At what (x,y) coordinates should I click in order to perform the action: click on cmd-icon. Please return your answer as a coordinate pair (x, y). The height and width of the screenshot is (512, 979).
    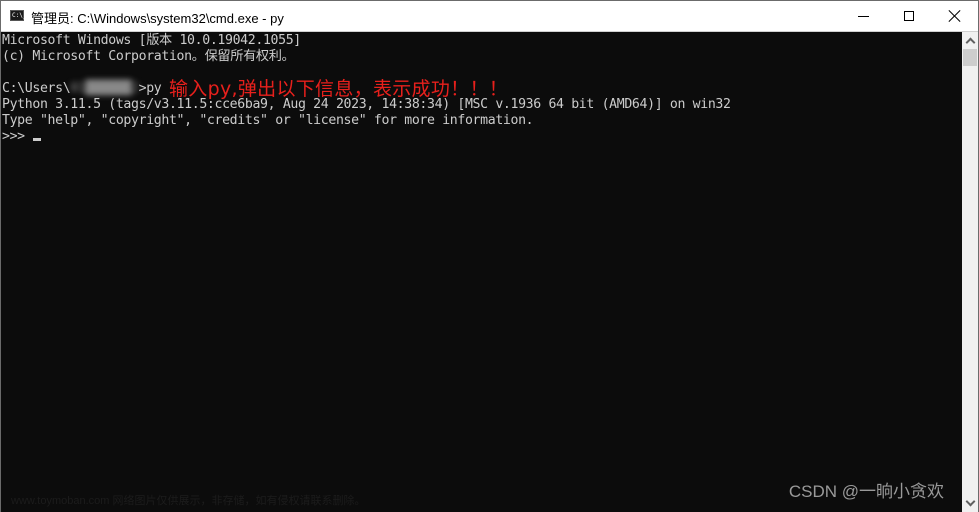
    Looking at the image, I should click on (18, 15).